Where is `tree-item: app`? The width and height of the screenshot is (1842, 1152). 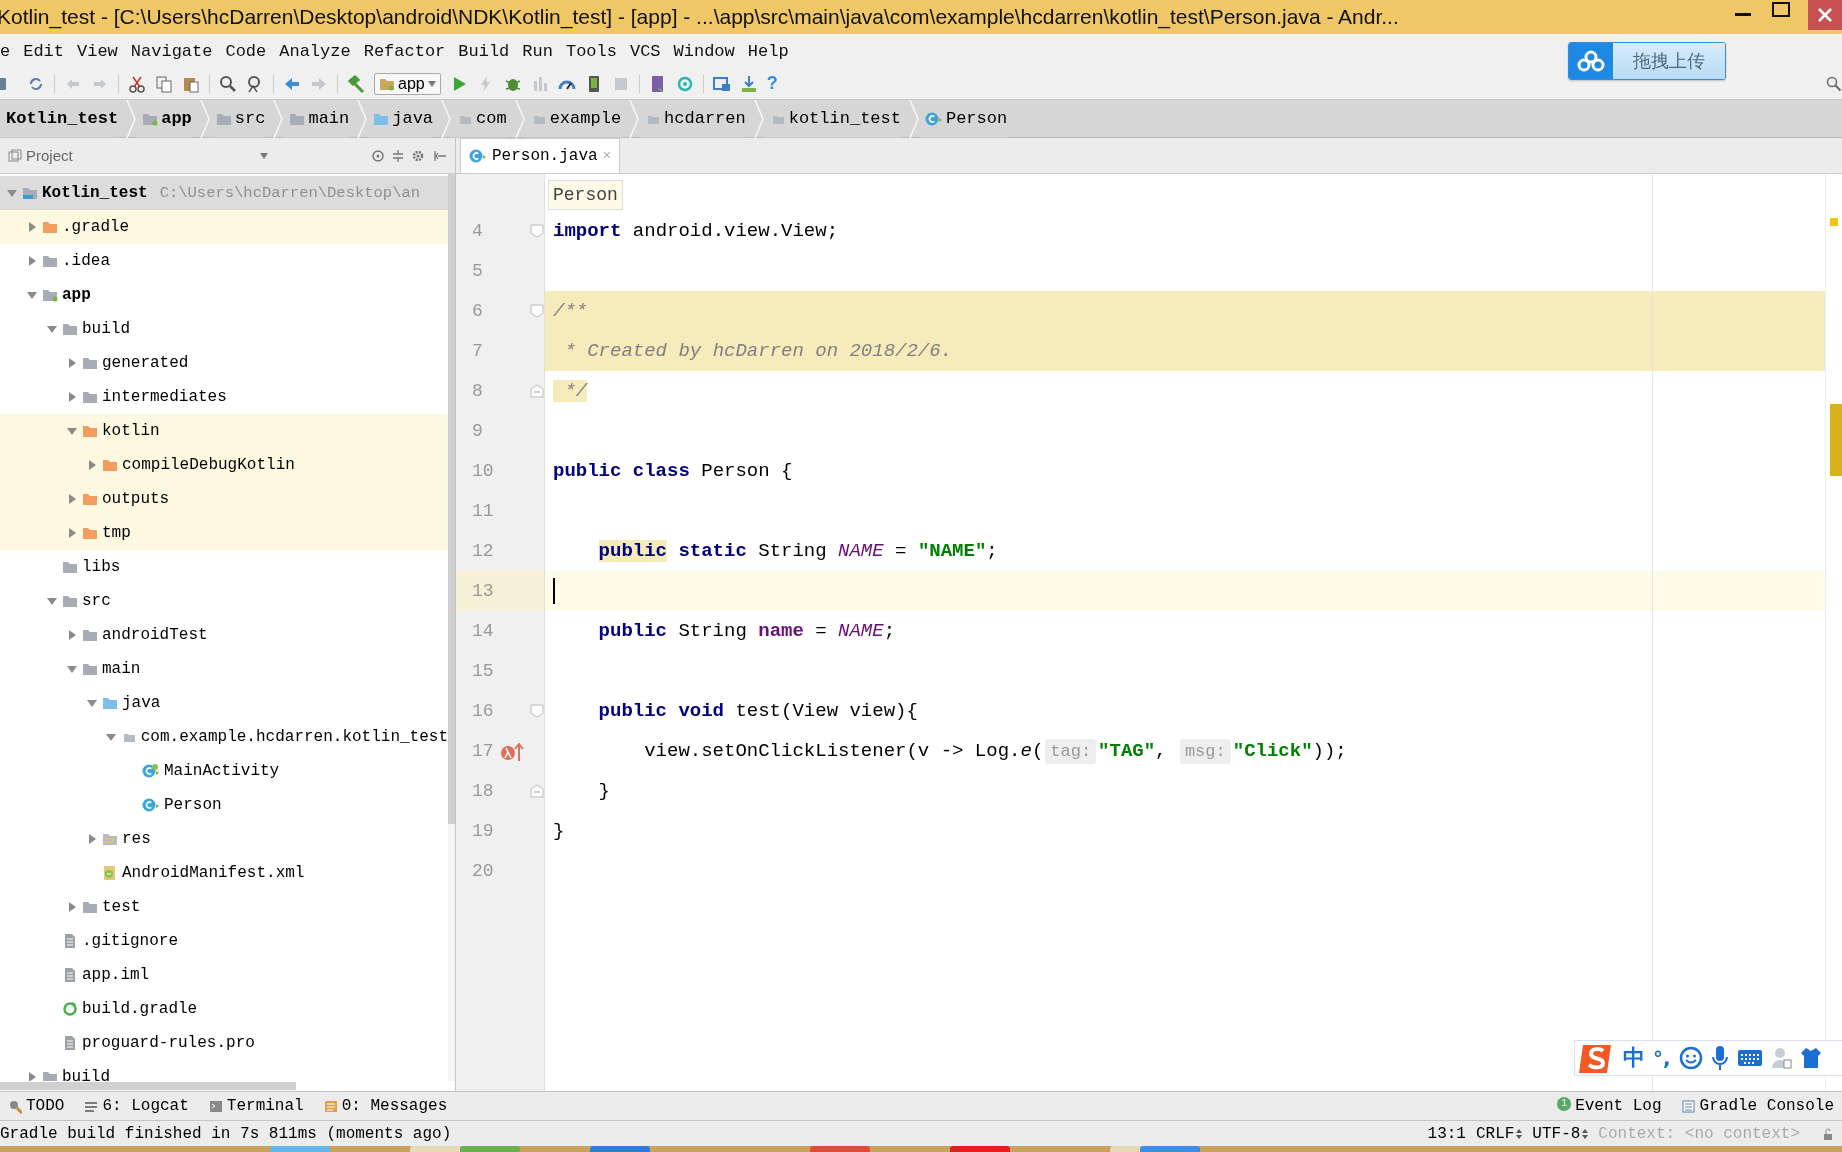
tree-item: app is located at coordinates (224, 295).